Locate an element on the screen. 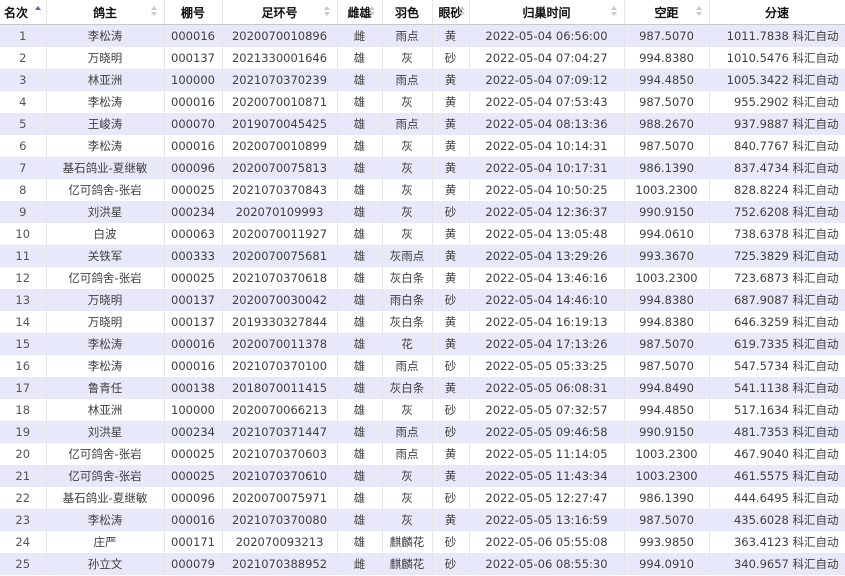 This screenshot has width=845, height=576. owner-cell: 白波 is located at coordinates (105, 234).